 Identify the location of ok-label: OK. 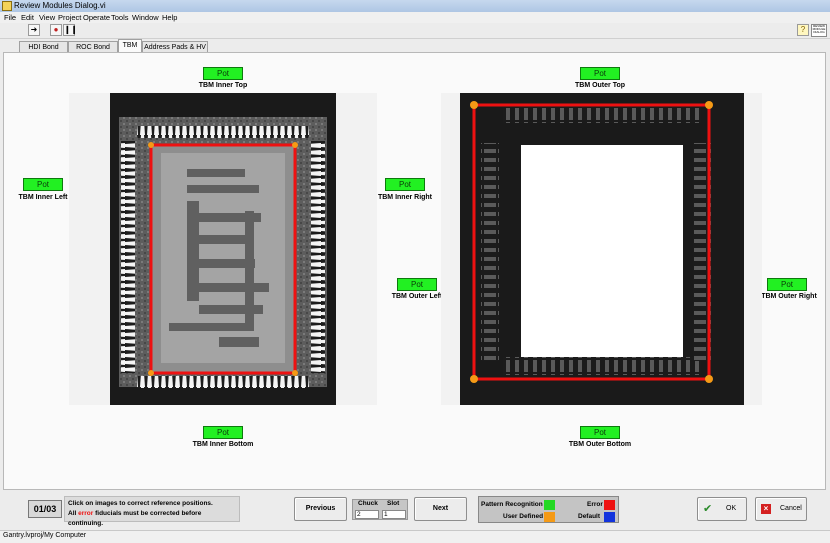
(731, 508).